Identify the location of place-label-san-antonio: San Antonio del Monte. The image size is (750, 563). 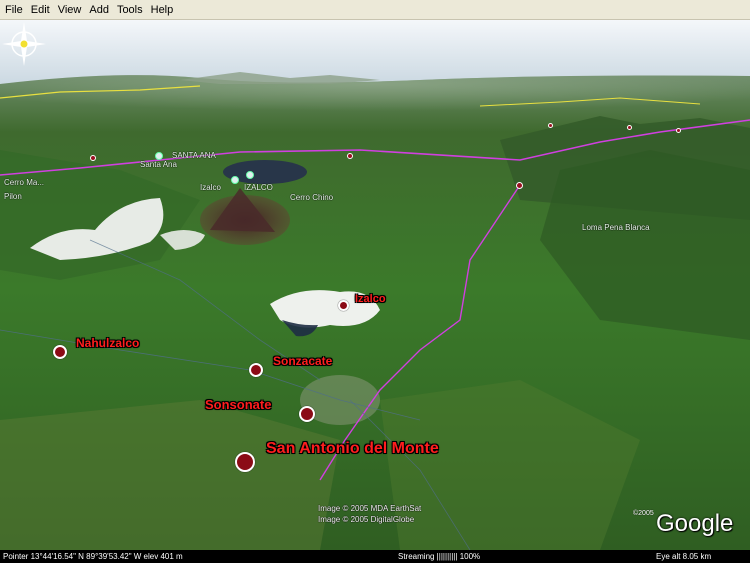
(352, 449).